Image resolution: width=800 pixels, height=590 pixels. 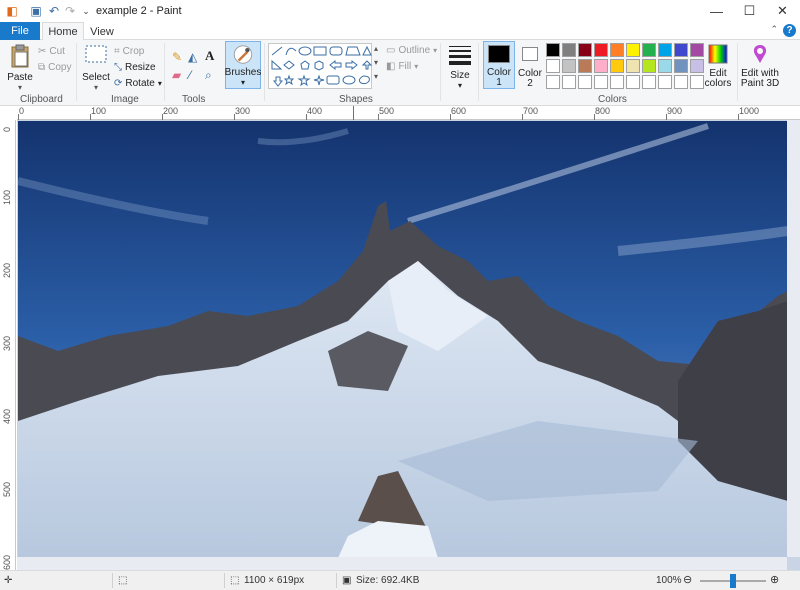 I want to click on brushes-dropdown-icon: ▾, so click(x=243, y=83).